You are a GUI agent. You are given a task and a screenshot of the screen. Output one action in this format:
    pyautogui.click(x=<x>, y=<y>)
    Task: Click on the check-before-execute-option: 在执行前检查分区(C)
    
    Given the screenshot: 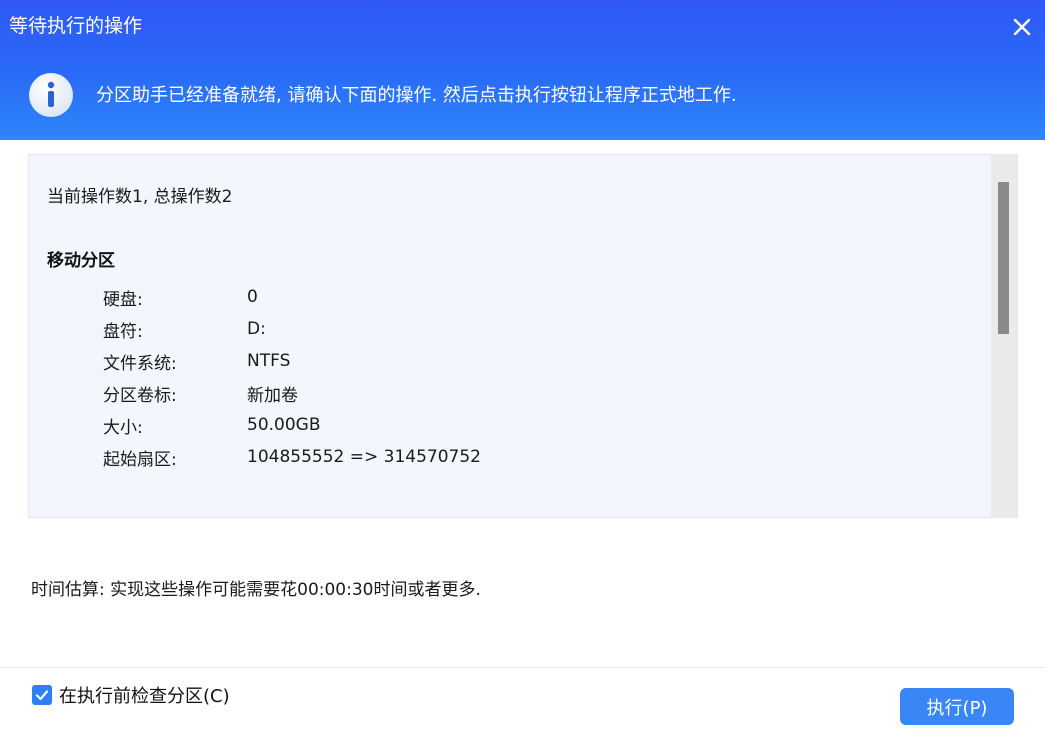 What is the action you would take?
    pyautogui.click(x=131, y=695)
    